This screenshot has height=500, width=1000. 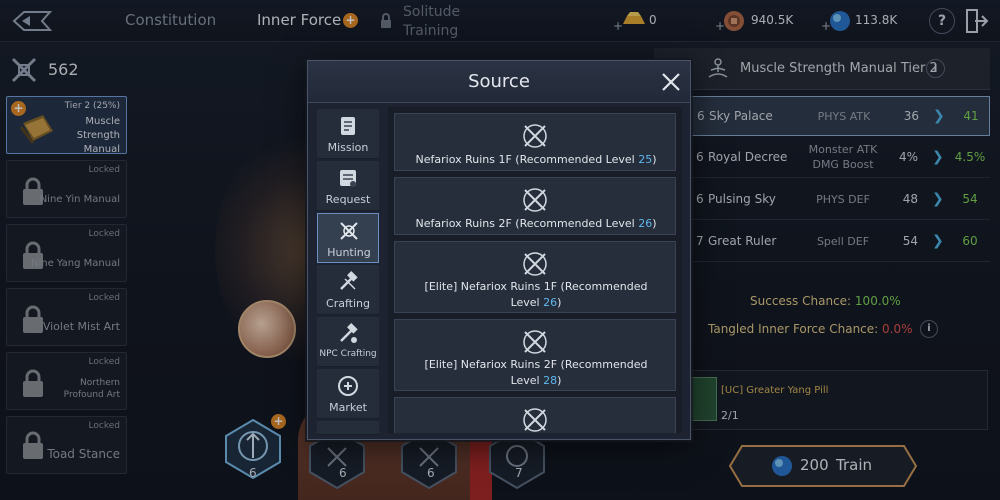 I want to click on close-icon, so click(x=671, y=82).